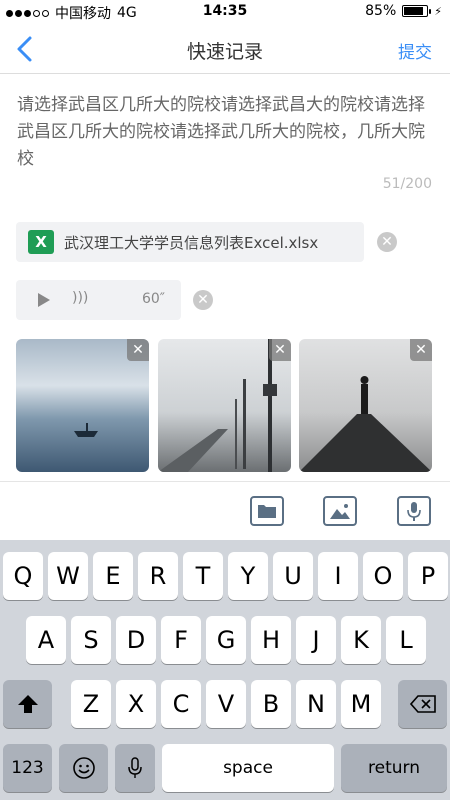 The image size is (450, 800). I want to click on voice-memo: ))) 60″, so click(98, 300).